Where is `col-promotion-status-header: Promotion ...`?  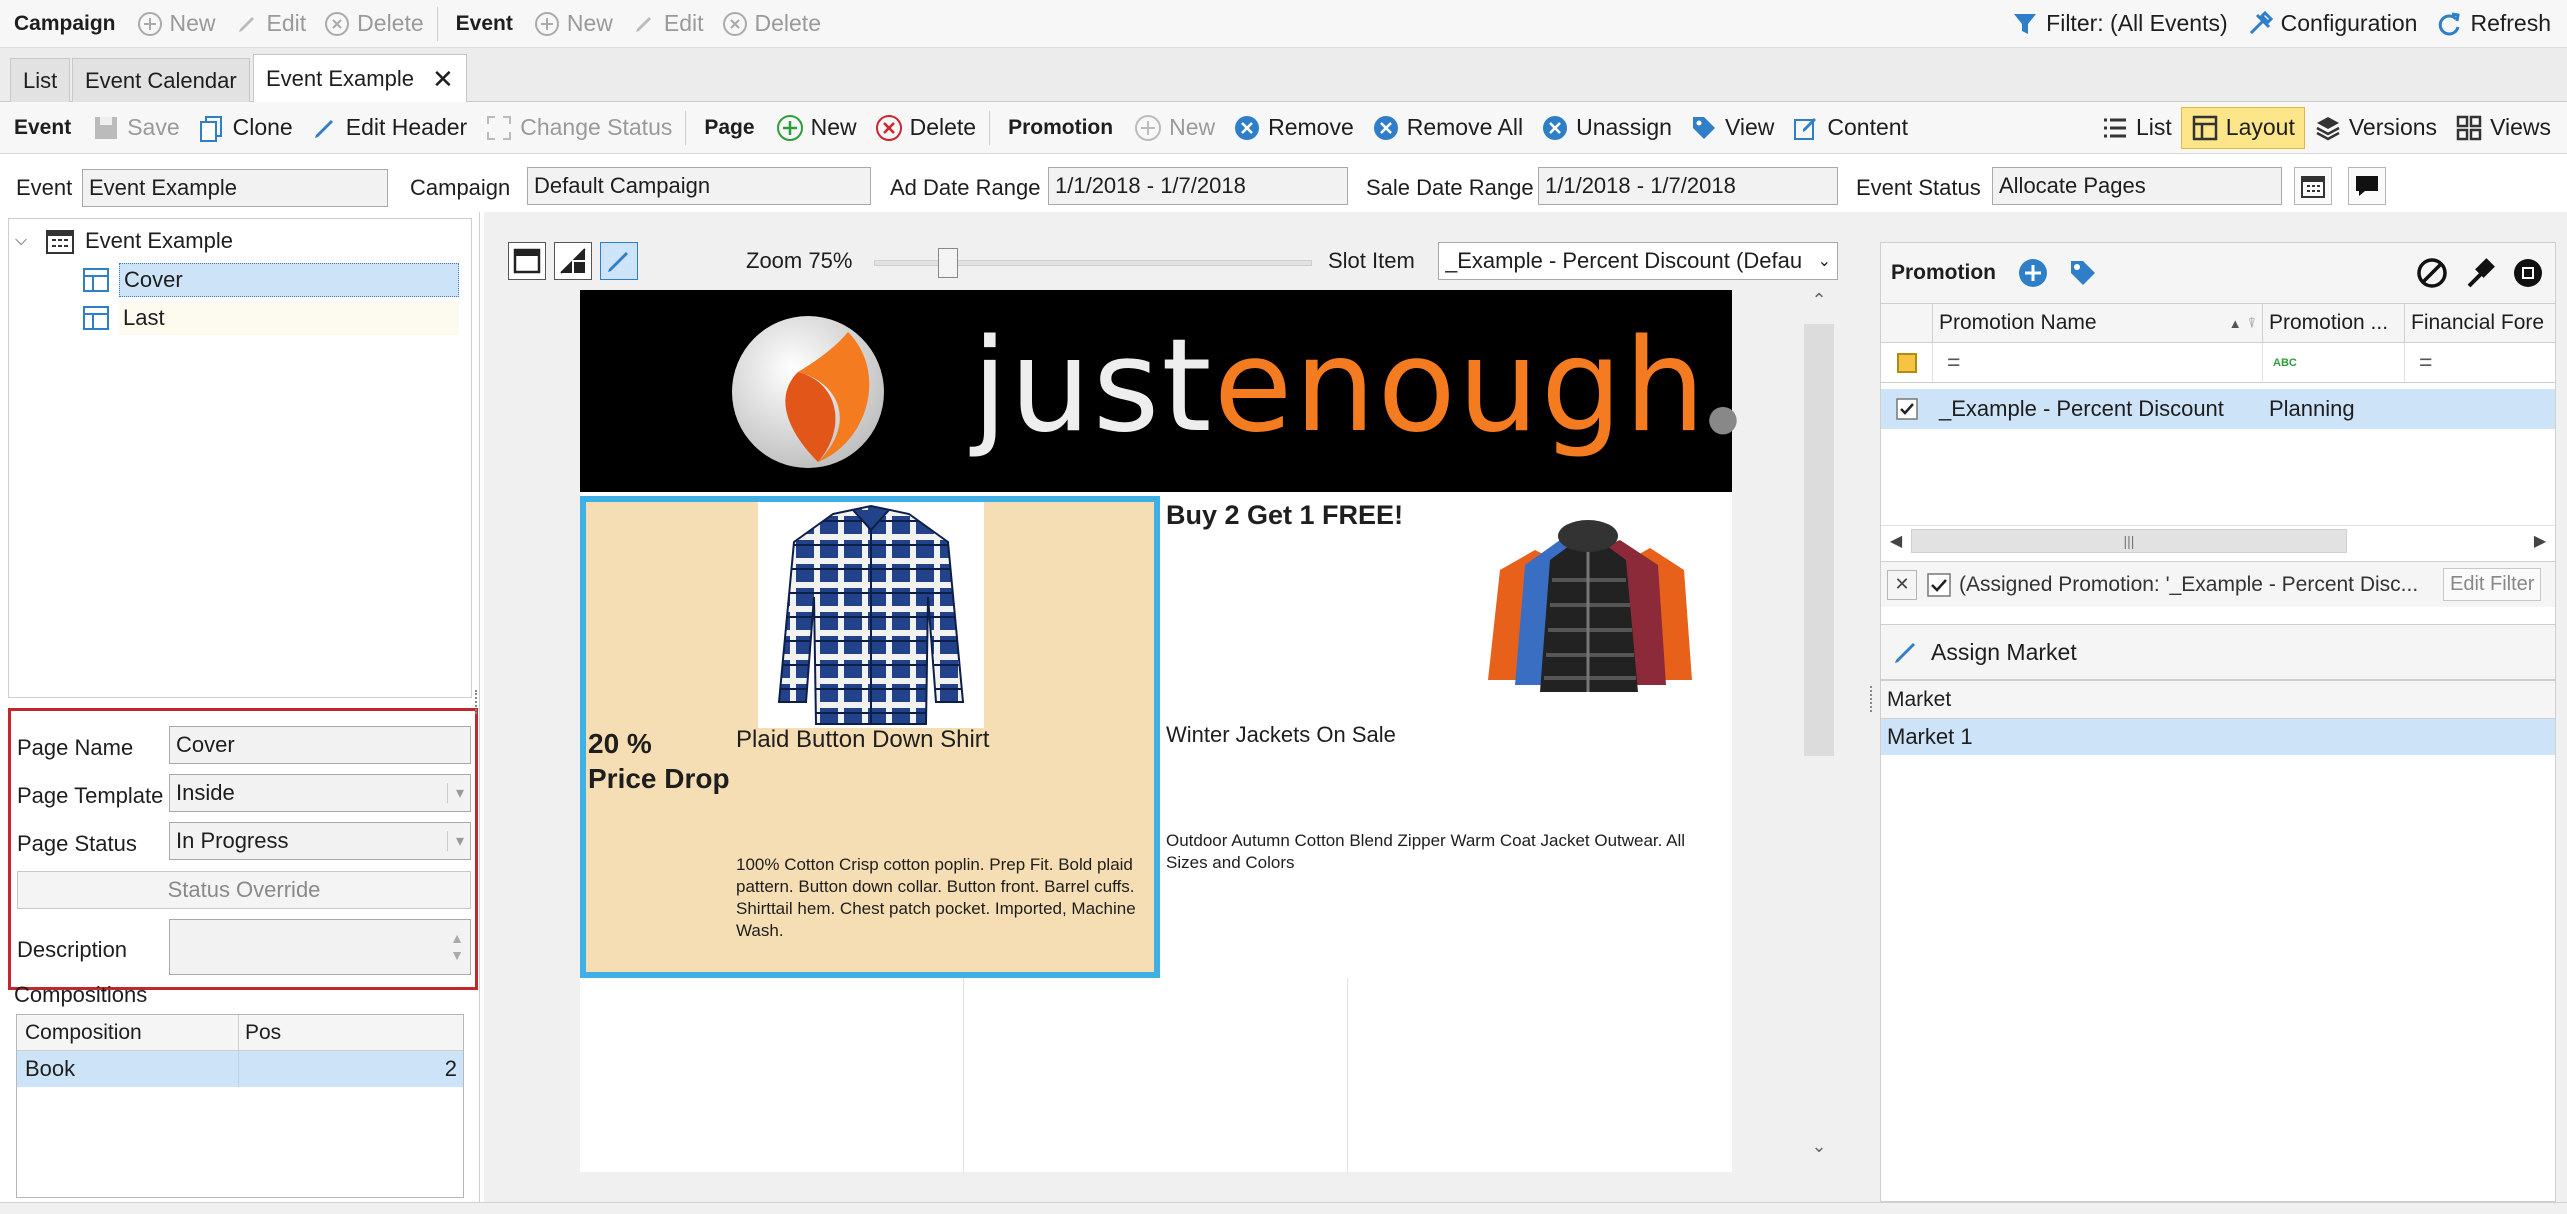 col-promotion-status-header: Promotion ... is located at coordinates (2334, 323).